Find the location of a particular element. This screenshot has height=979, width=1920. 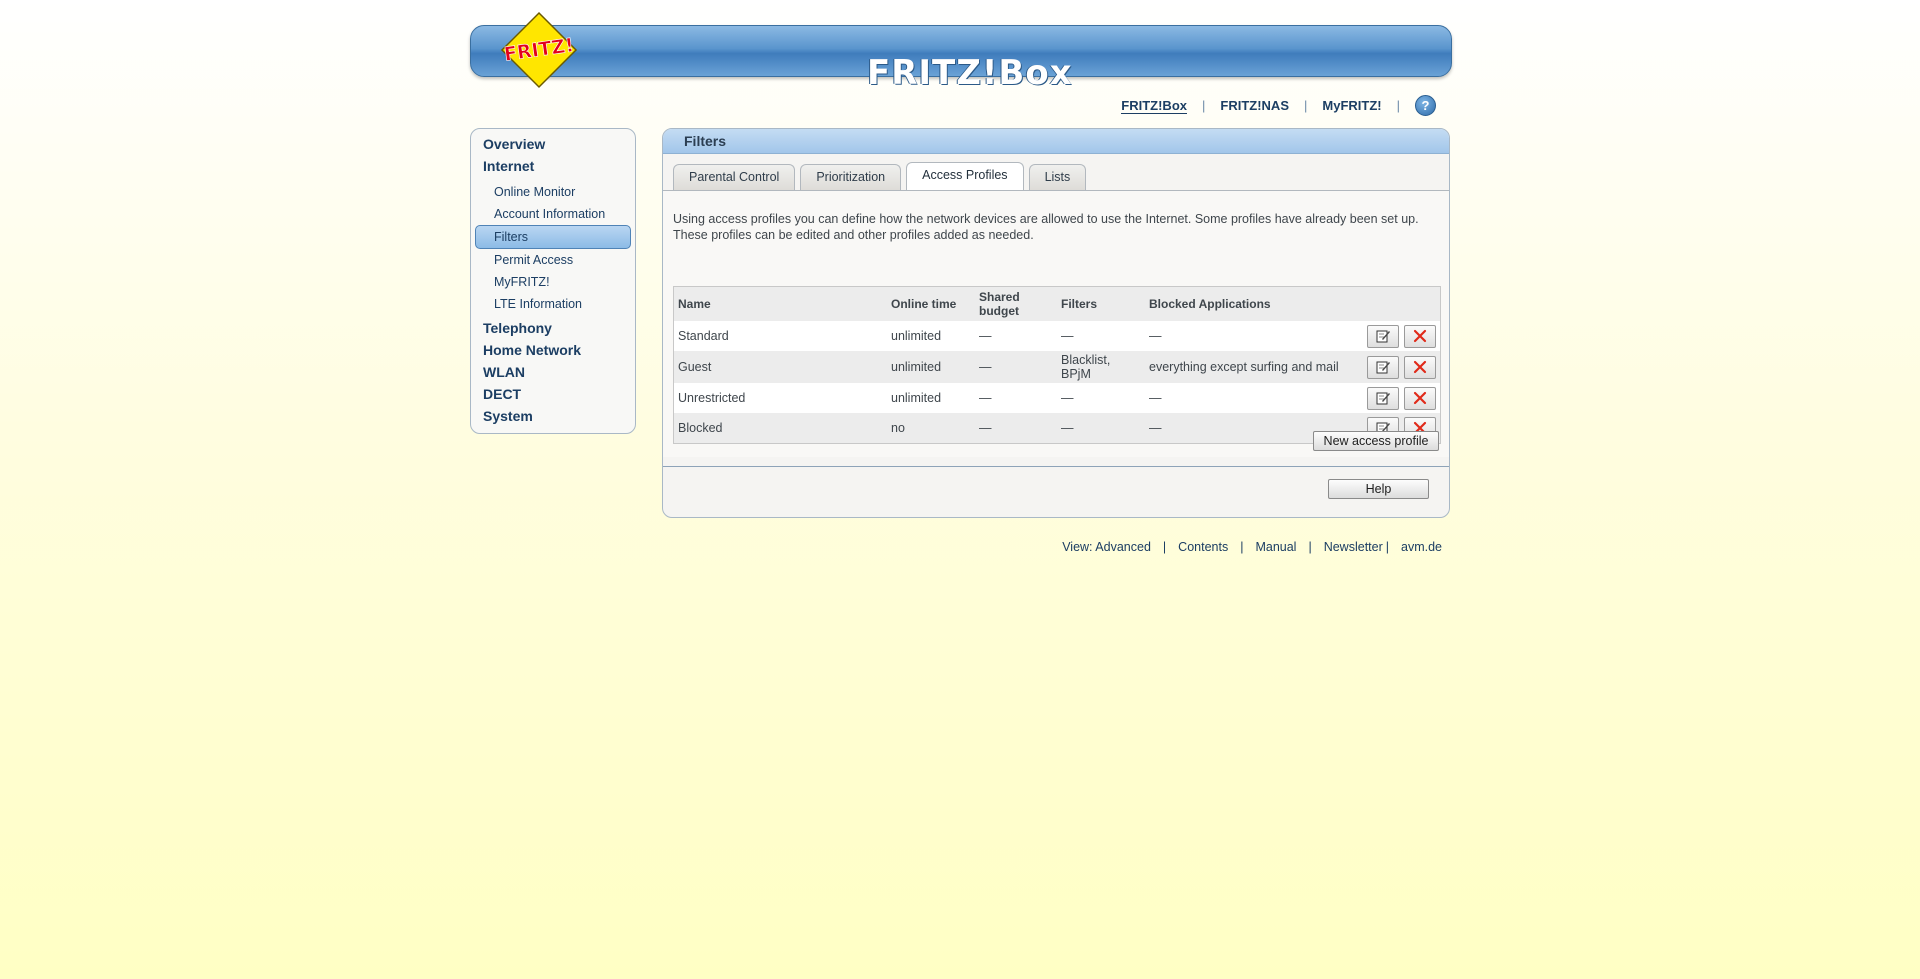

sidebar-item-telephony: Telephony is located at coordinates (553, 328).